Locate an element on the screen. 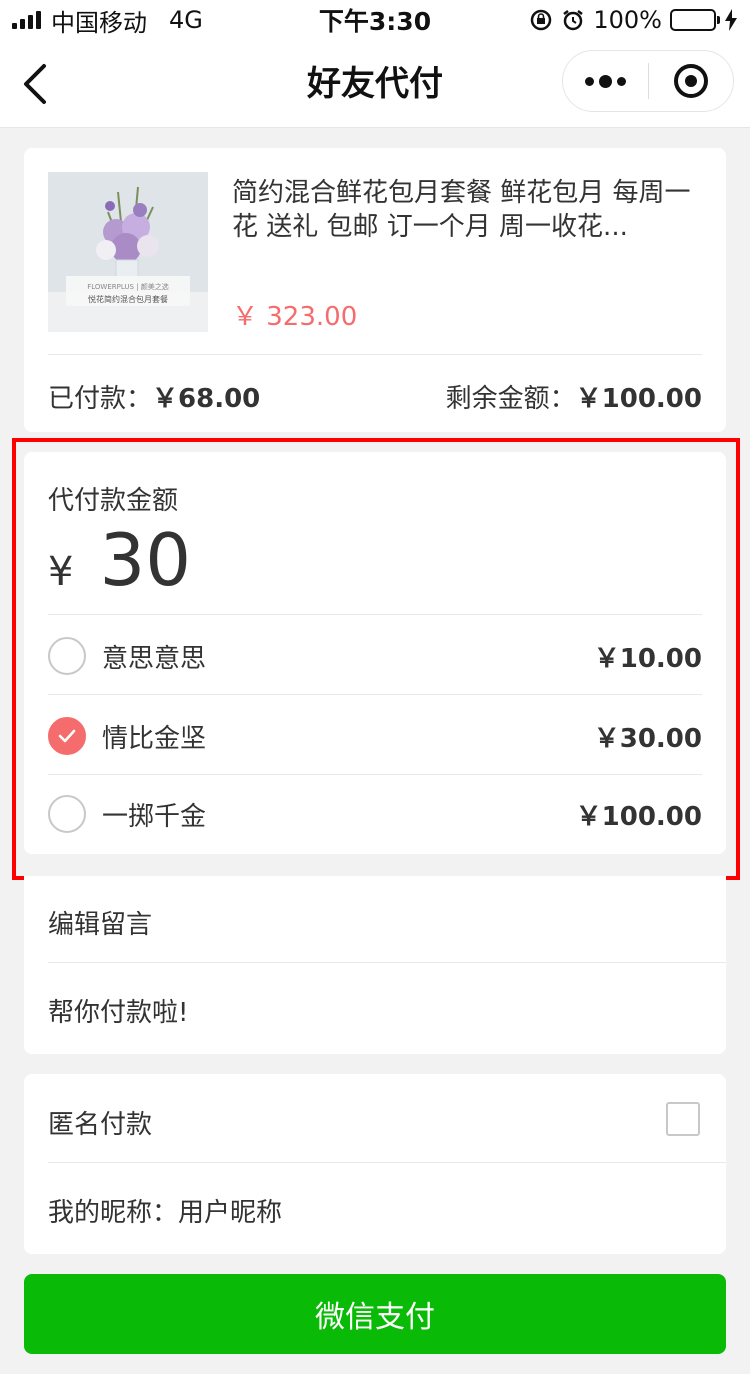 This screenshot has width=750, height=1374. radio-checked-icon is located at coordinates (67, 736).